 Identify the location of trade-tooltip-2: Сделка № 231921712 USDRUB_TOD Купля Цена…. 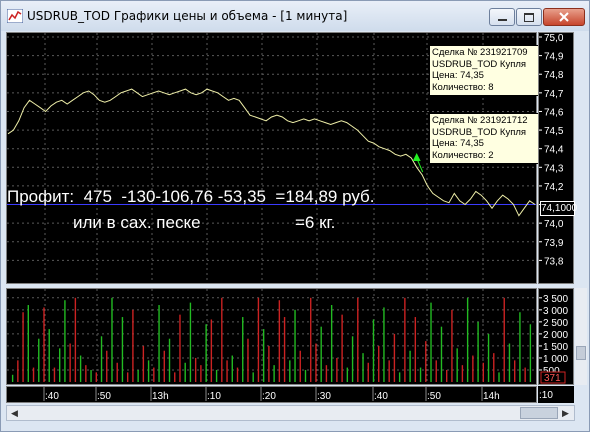
(484, 138).